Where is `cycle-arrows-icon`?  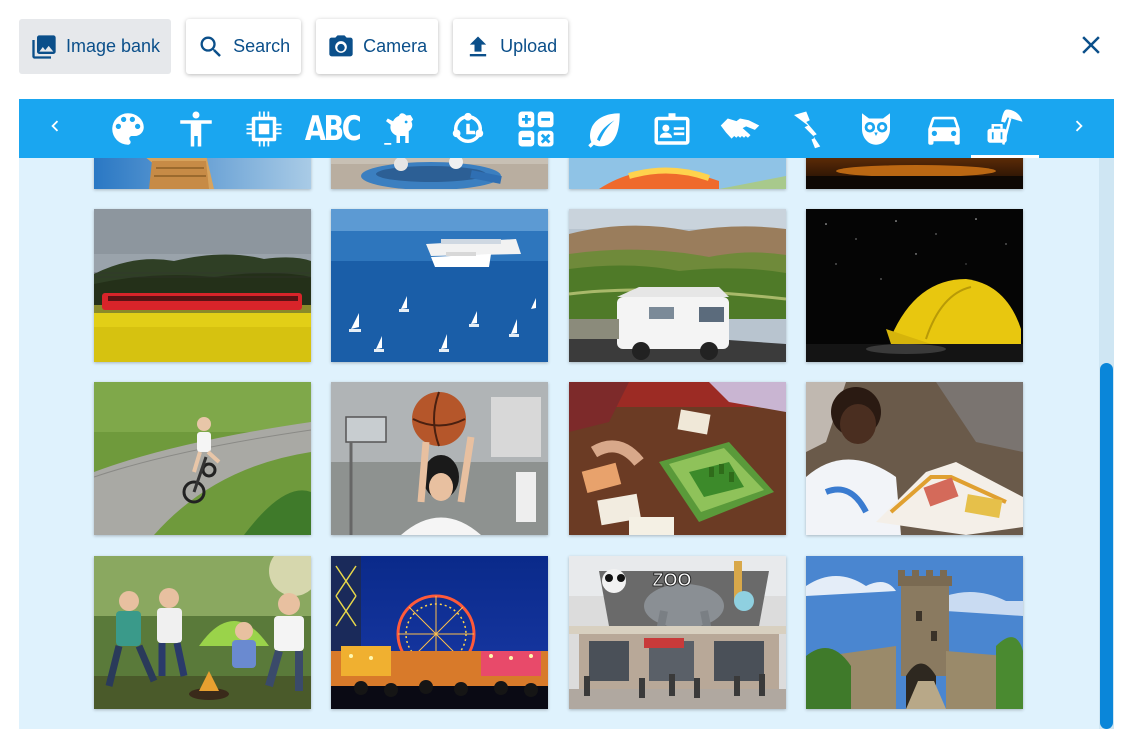 cycle-arrows-icon is located at coordinates (468, 129).